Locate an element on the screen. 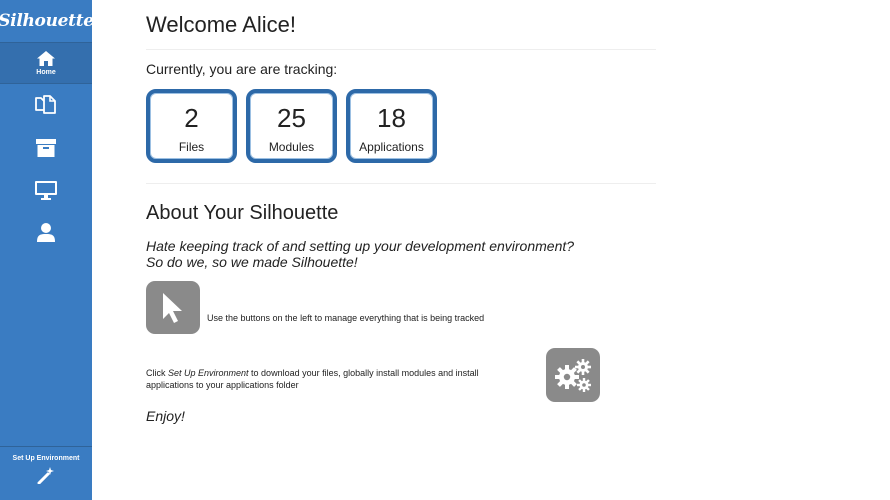 The width and height of the screenshot is (890, 500). stat-label: Applications is located at coordinates (391, 147).